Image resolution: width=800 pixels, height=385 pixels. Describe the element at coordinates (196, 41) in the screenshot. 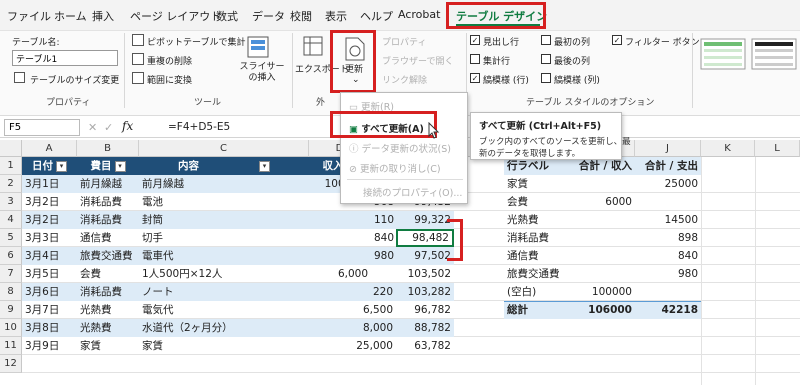

I see `pivot-summarize-button: ピボットテーブルで集計` at that location.